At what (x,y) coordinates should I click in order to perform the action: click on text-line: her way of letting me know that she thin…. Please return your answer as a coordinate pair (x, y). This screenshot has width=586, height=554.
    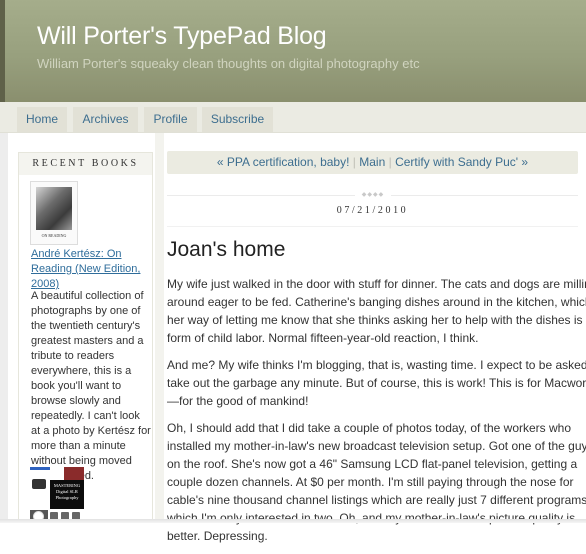
    Looking at the image, I should click on (376, 320).